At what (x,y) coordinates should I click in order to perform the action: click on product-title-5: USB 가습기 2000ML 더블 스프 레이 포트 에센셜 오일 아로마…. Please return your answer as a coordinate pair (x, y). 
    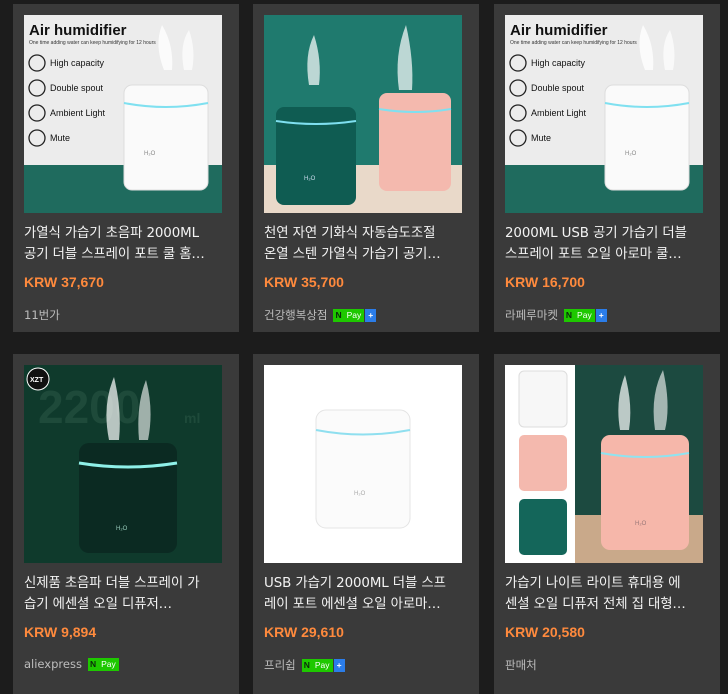
    Looking at the image, I should click on (363, 594).